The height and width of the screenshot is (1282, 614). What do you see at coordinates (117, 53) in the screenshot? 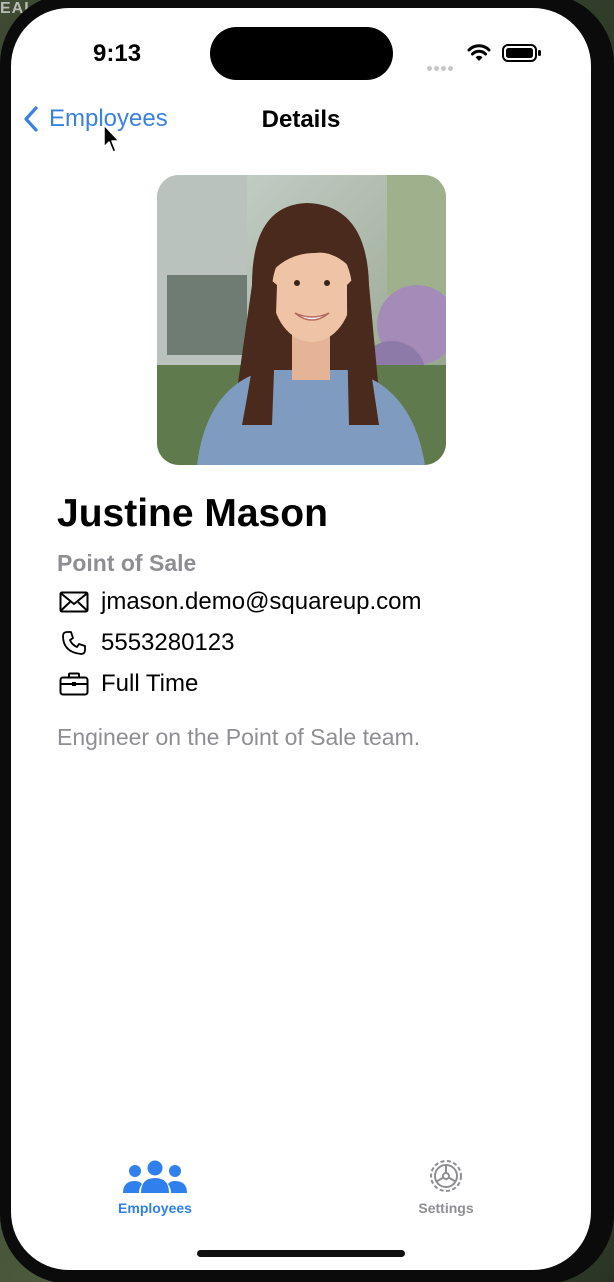
I see `status-time: 9:13` at bounding box center [117, 53].